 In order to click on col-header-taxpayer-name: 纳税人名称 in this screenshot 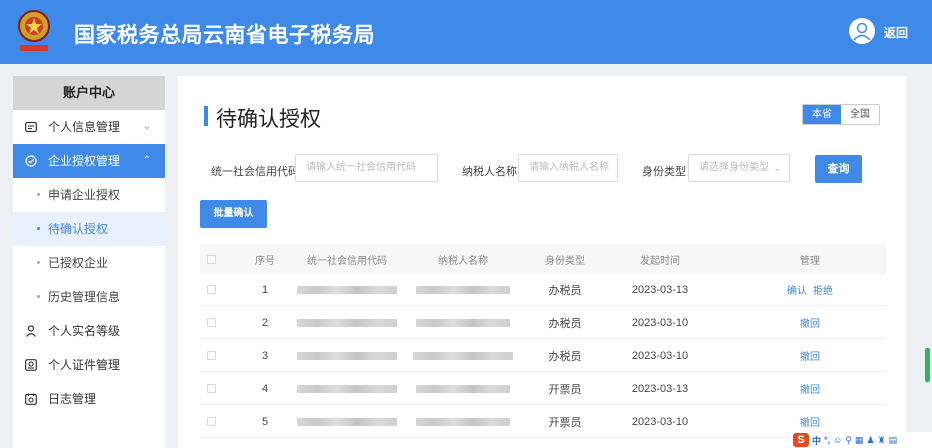, I will do `click(463, 261)`.